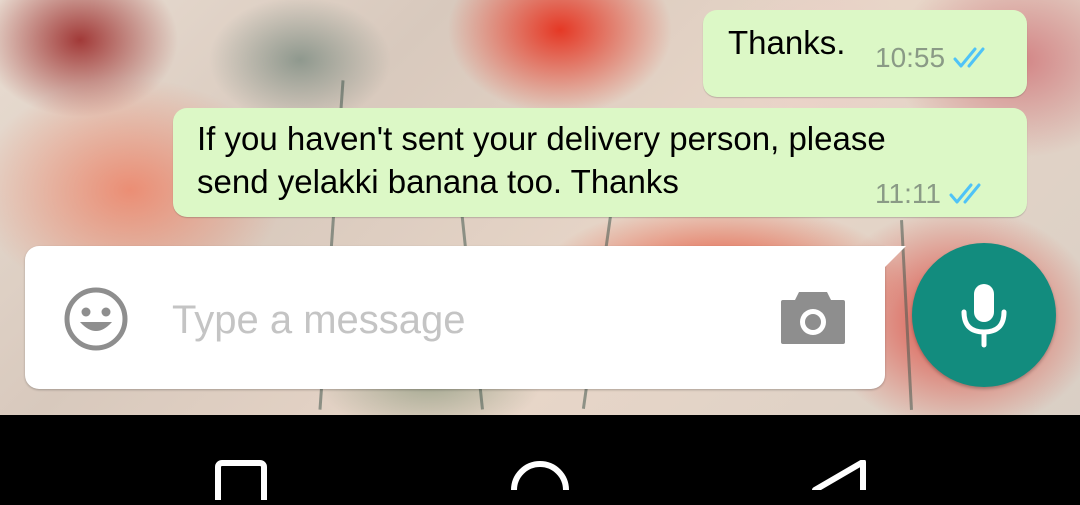 The image size is (1080, 505). What do you see at coordinates (895, 257) in the screenshot?
I see `composer-tail` at bounding box center [895, 257].